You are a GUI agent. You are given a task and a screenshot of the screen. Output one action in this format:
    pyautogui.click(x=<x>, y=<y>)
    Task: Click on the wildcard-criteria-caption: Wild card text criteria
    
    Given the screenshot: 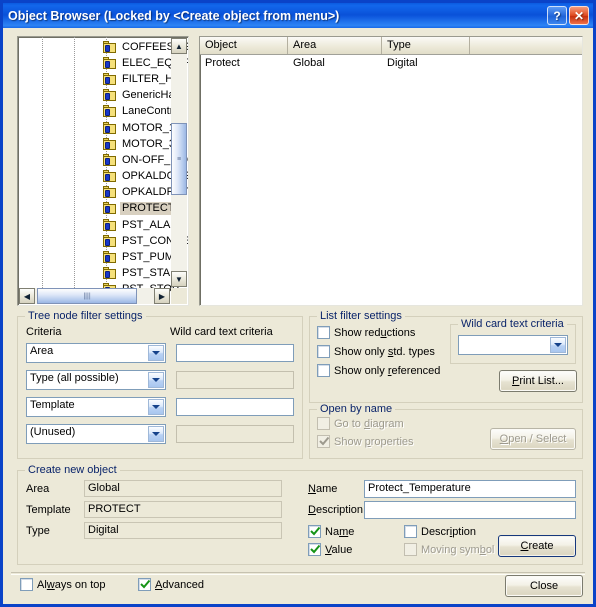 What is the action you would take?
    pyautogui.click(x=512, y=324)
    